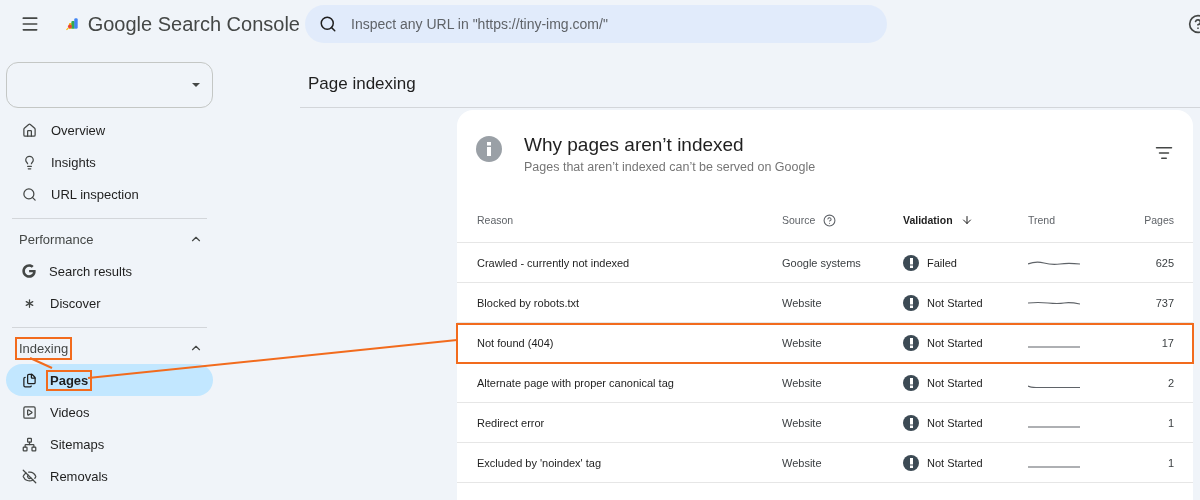 The image size is (1200, 500). Describe the element at coordinates (193, 24) in the screenshot. I see `app-title: Google Search Console` at that location.